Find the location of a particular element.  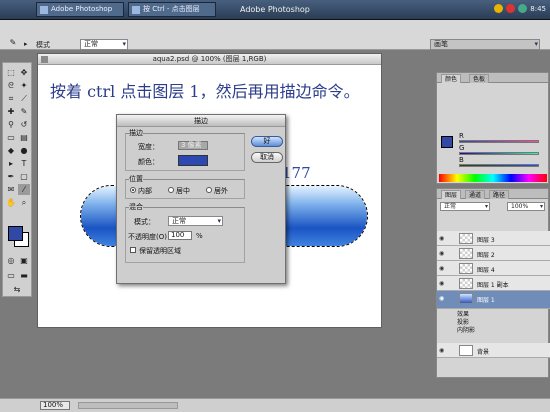

ok-button: 好 is located at coordinates (267, 141).